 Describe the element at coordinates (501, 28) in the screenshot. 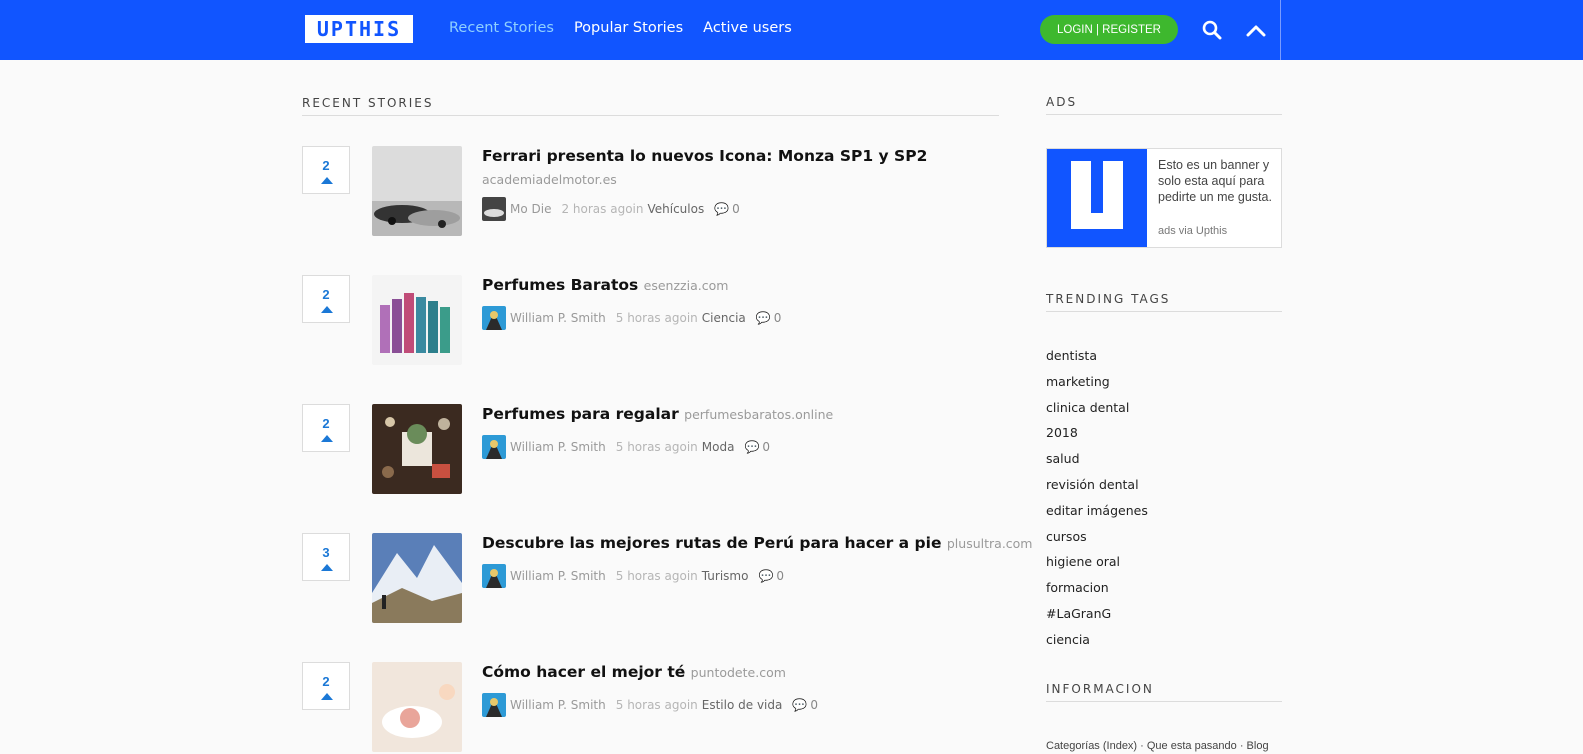

I see `nav-recent-stories: Recent Stories` at that location.